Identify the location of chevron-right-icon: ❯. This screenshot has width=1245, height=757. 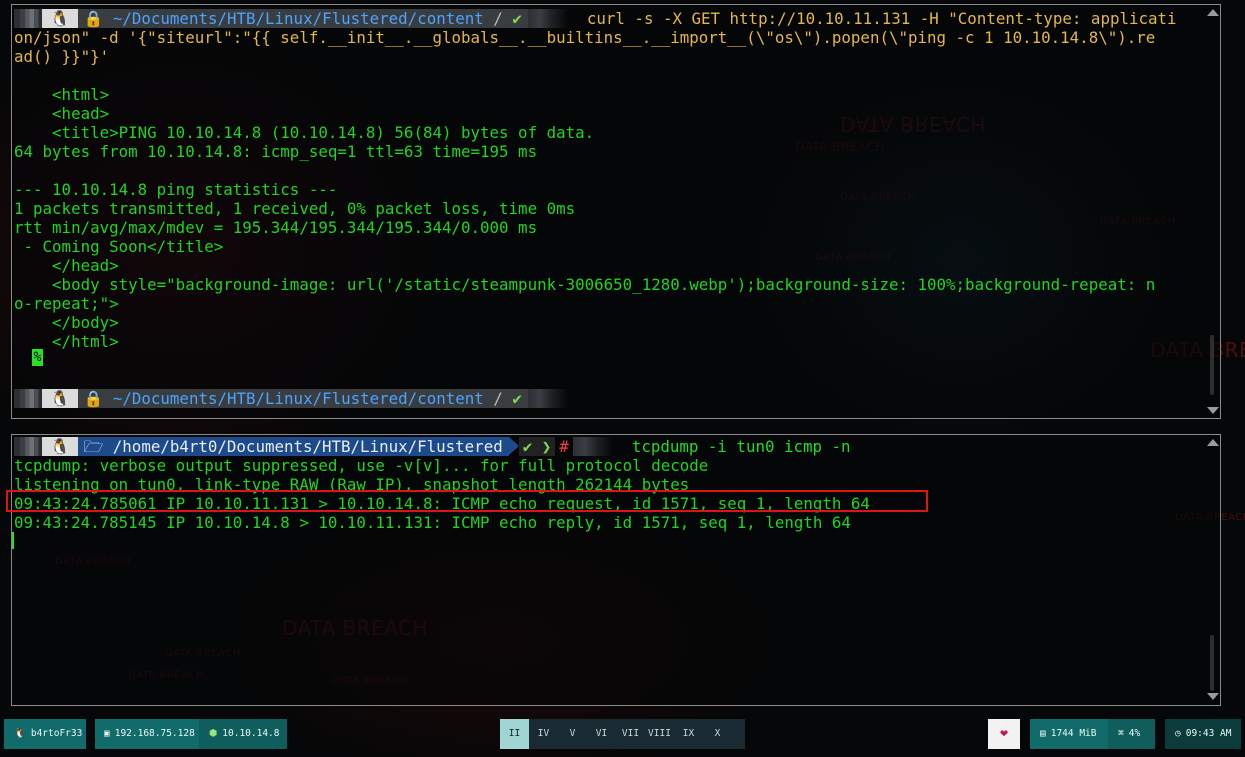
(546, 446).